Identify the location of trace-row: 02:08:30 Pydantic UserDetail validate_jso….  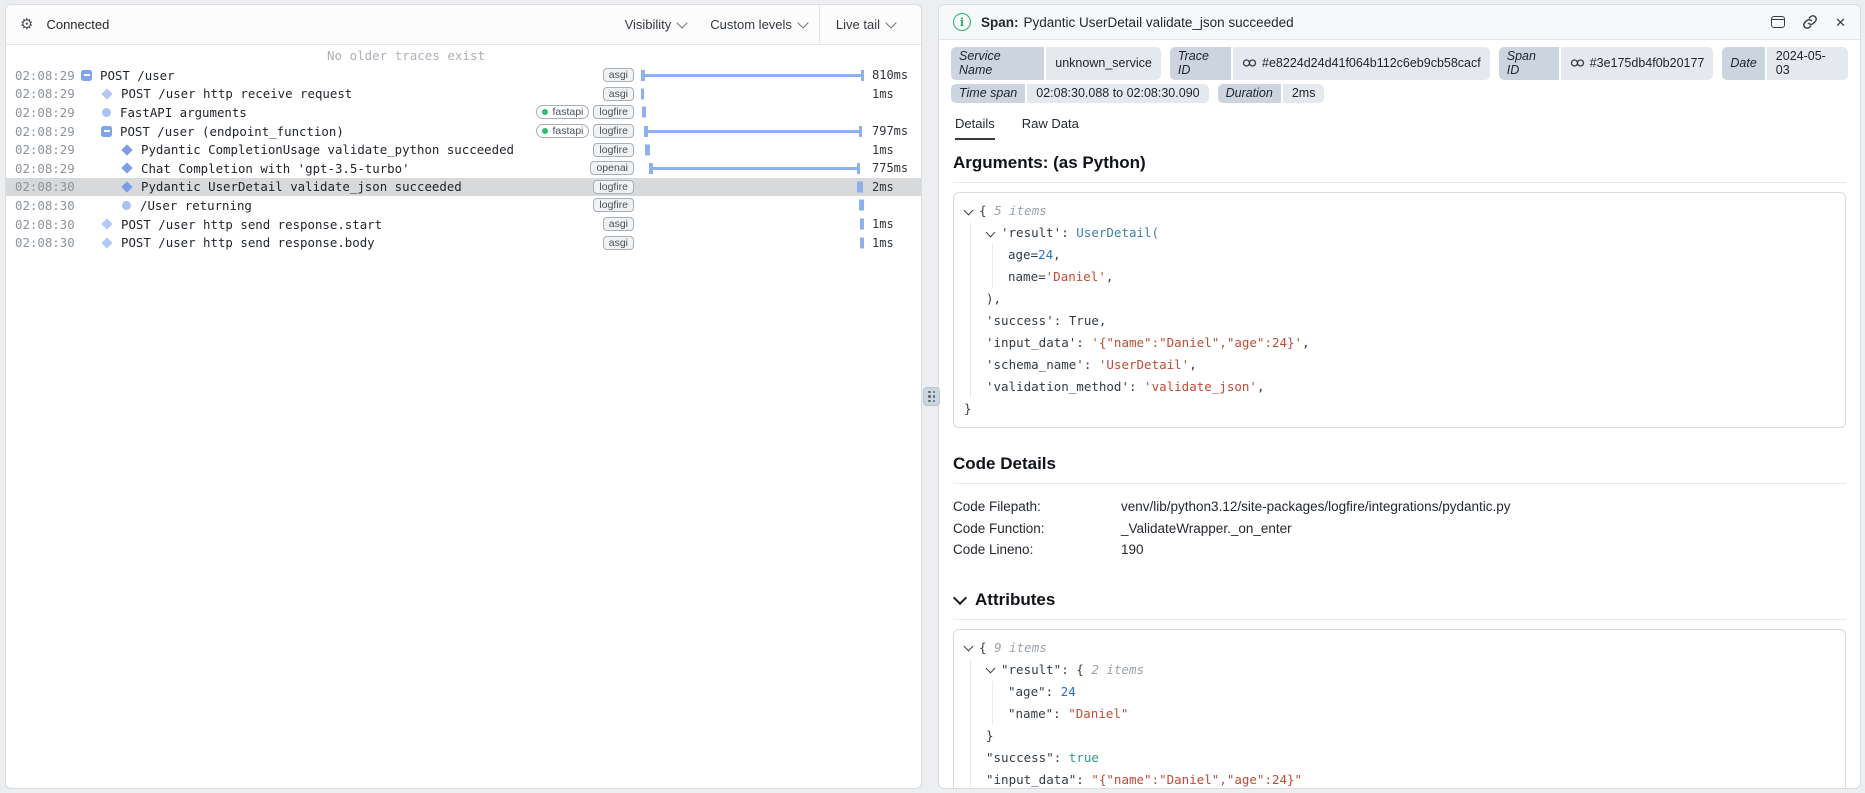
(463, 187).